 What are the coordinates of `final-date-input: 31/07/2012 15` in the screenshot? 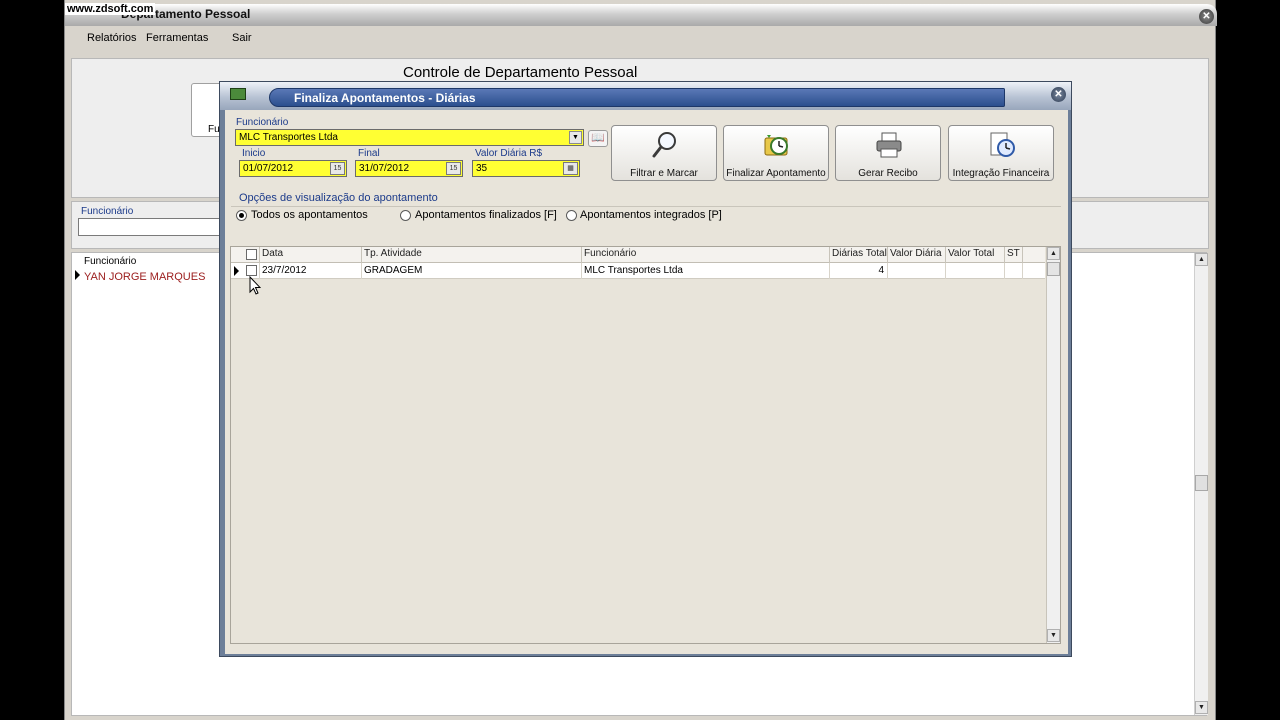 It's located at (409, 168).